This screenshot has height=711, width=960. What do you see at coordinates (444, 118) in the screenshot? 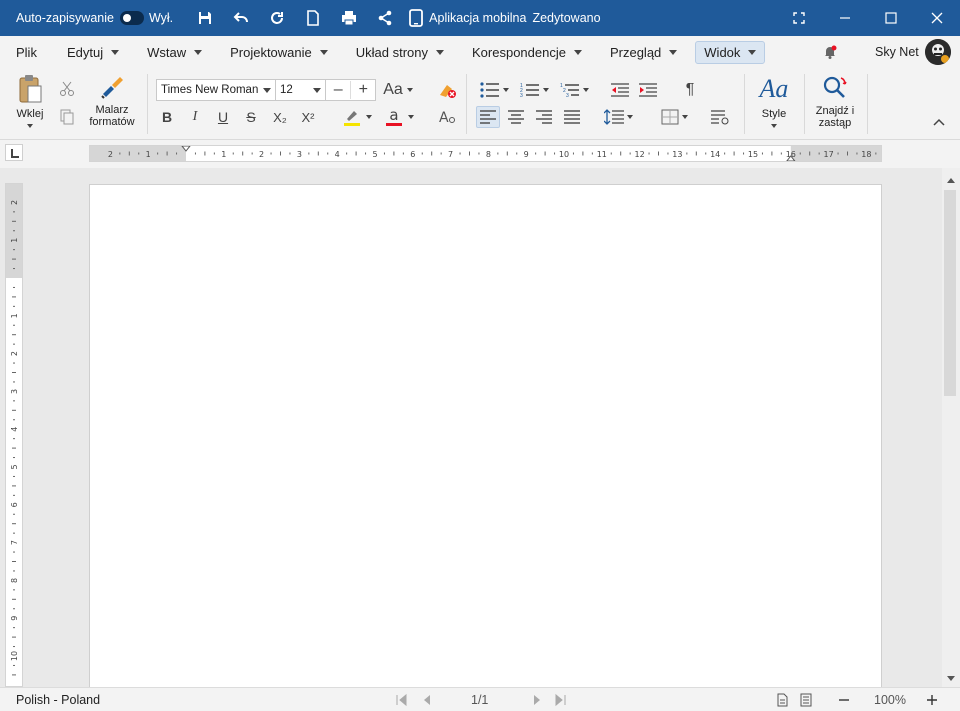
I see `svg-text: A` at bounding box center [444, 118].